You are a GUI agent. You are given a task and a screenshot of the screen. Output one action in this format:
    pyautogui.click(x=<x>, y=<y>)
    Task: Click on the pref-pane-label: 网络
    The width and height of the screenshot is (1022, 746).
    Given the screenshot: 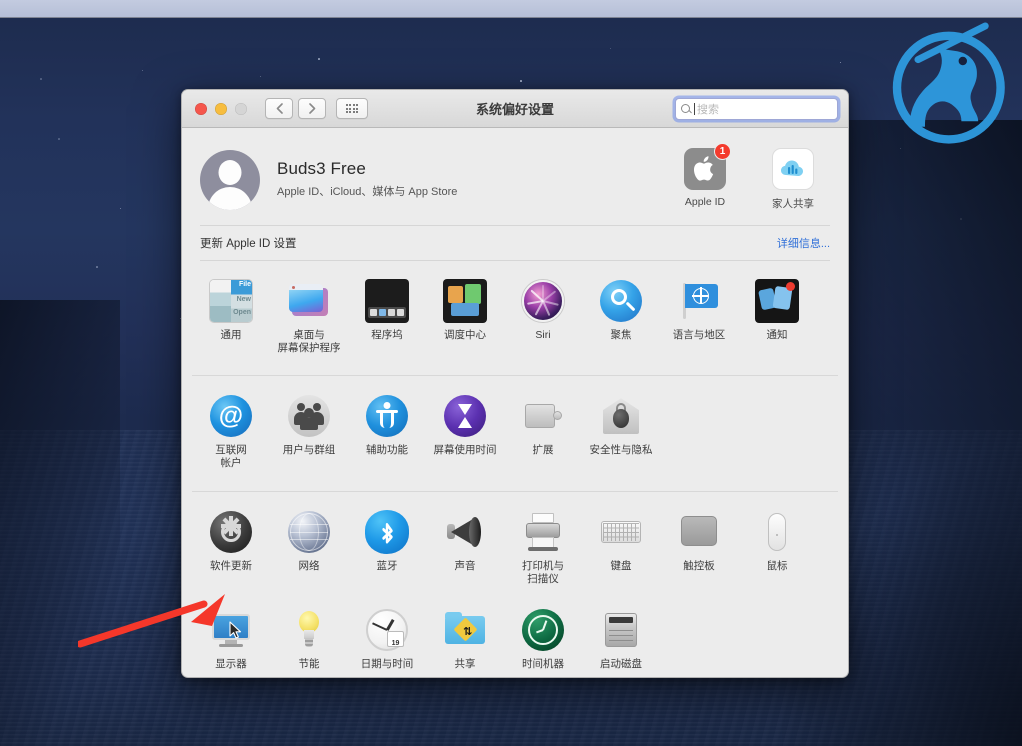 What is the action you would take?
    pyautogui.click(x=309, y=565)
    